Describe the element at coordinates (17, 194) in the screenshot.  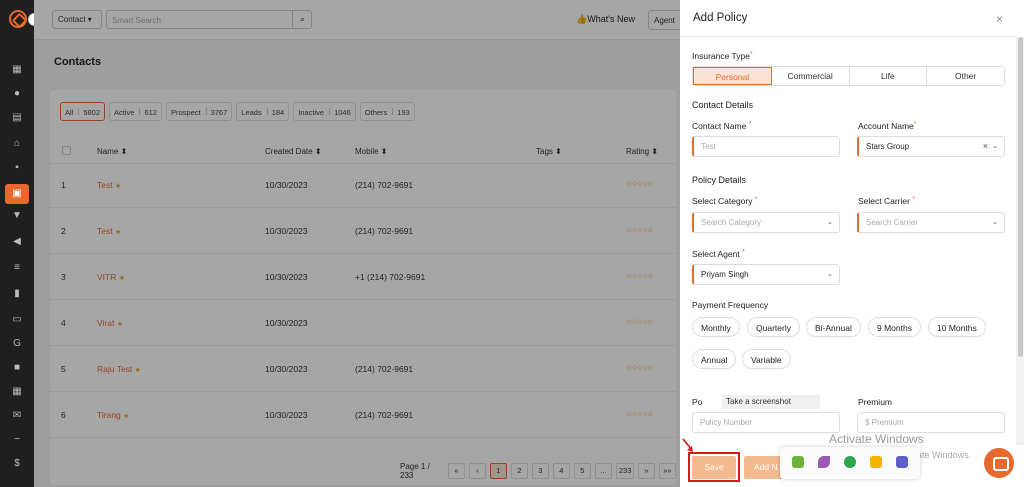
I see `contacts-icon: ▣` at that location.